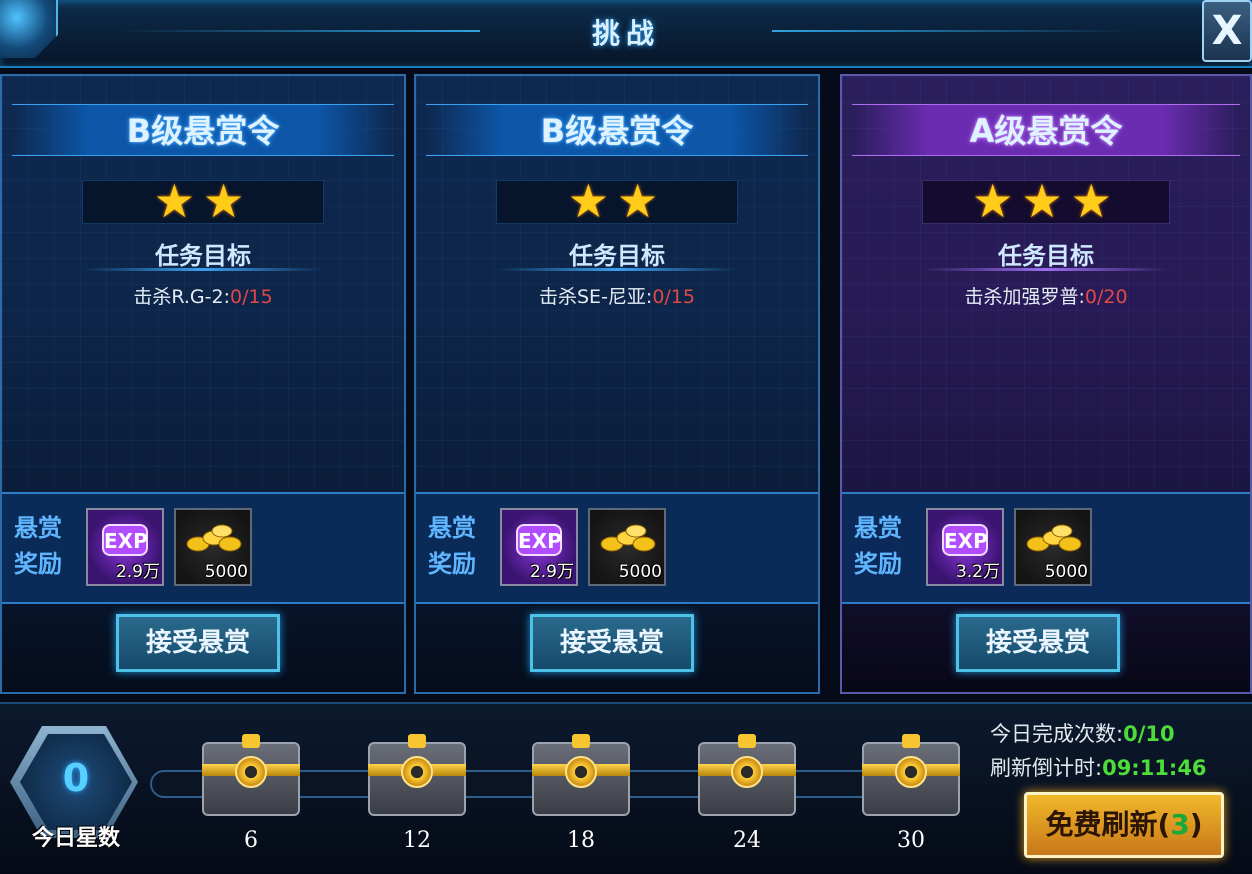 The image size is (1252, 874). I want to click on free-refresh-close: ), so click(1196, 824).